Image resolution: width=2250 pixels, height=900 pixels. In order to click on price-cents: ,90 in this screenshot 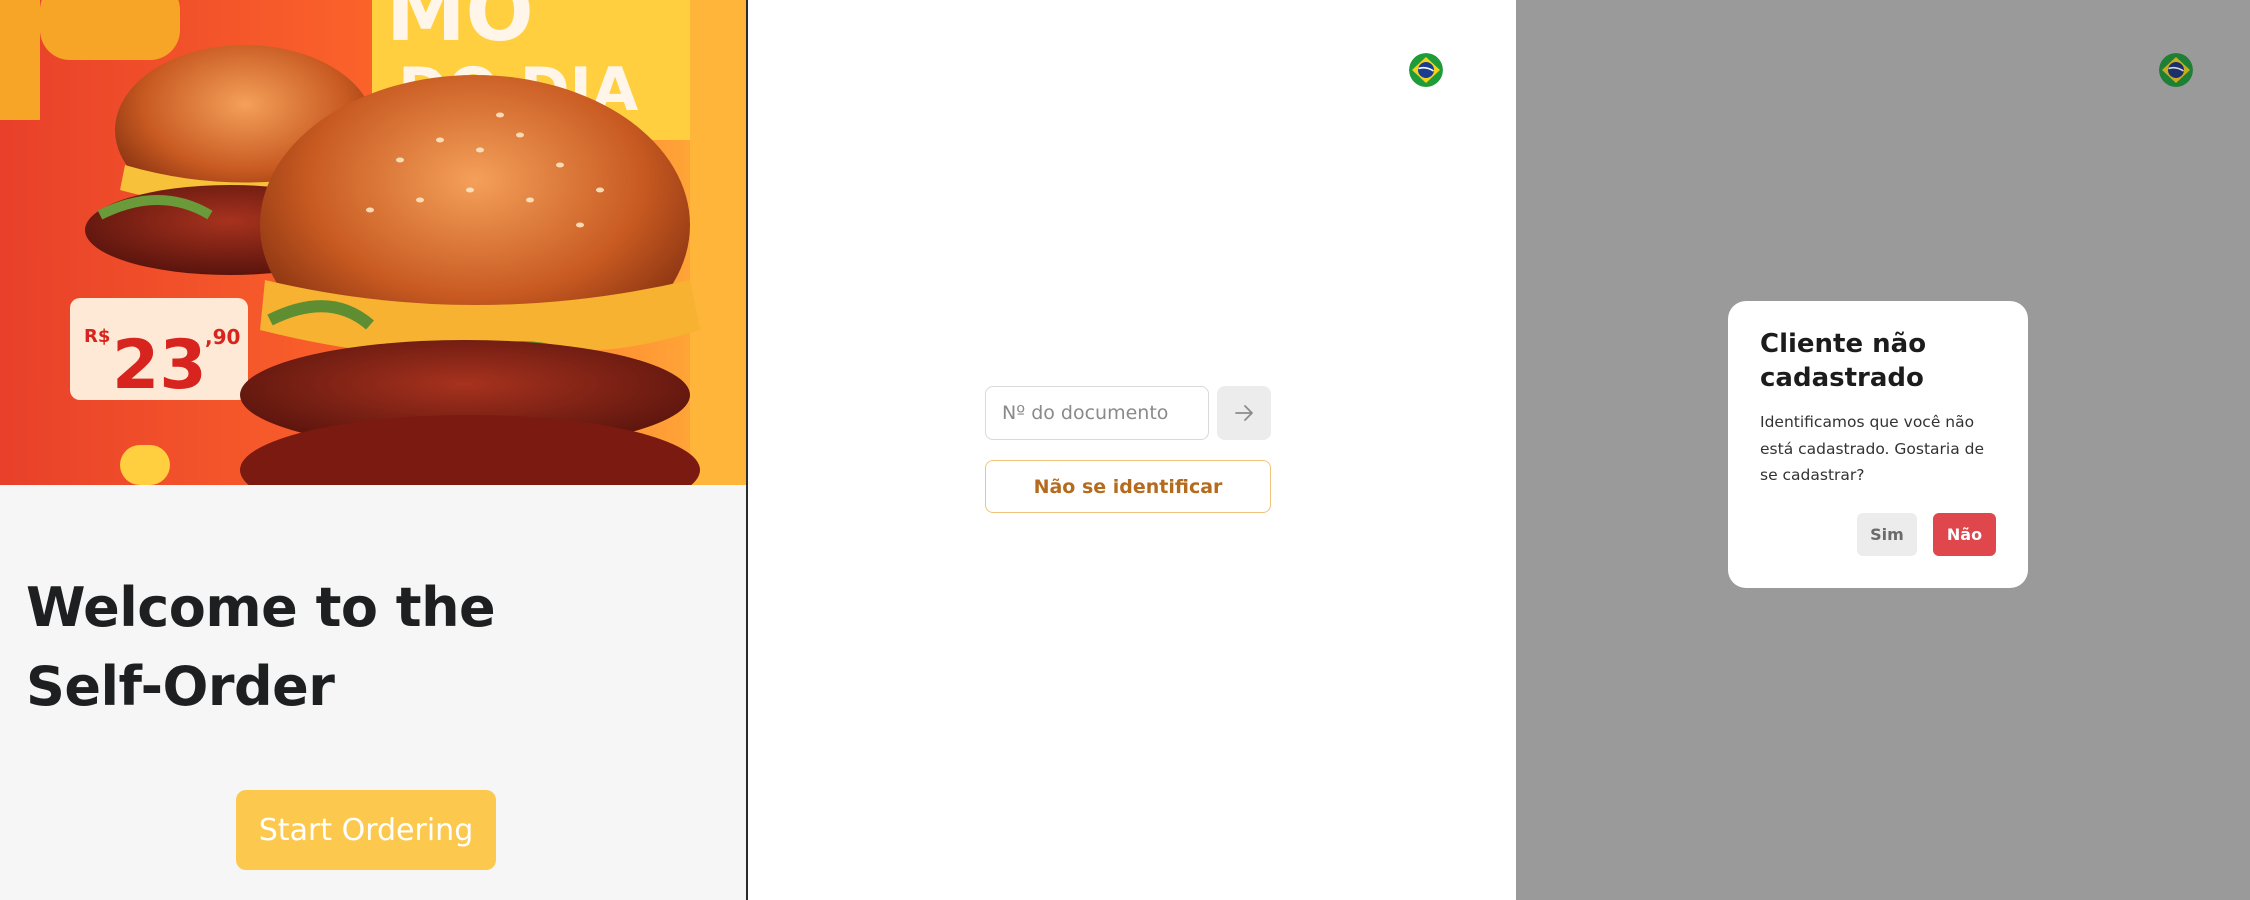, I will do `click(222, 337)`.